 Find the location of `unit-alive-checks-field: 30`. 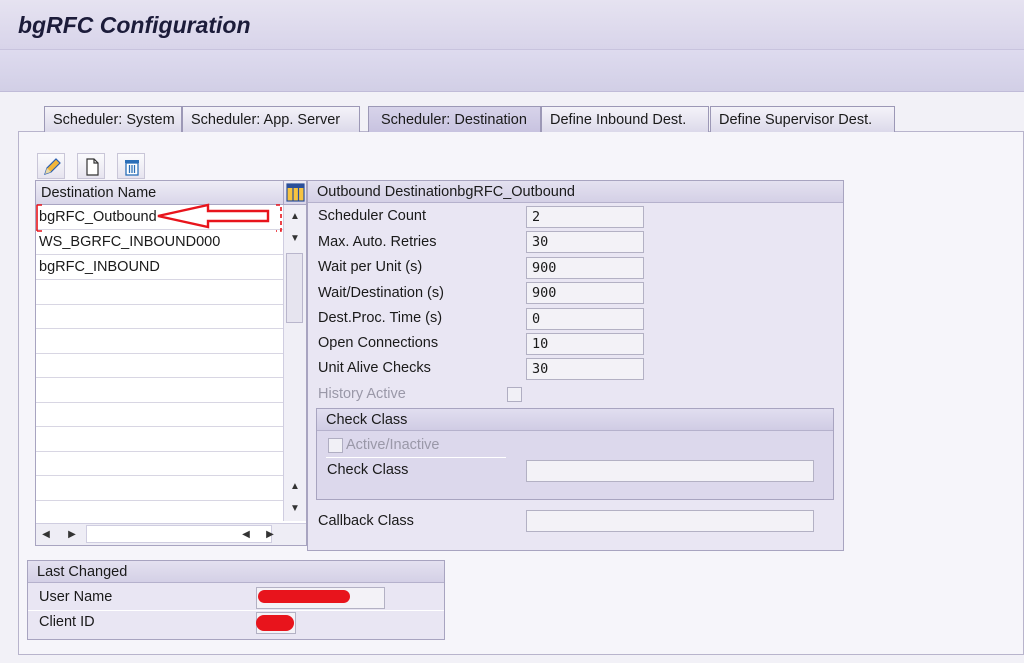

unit-alive-checks-field: 30 is located at coordinates (585, 369).